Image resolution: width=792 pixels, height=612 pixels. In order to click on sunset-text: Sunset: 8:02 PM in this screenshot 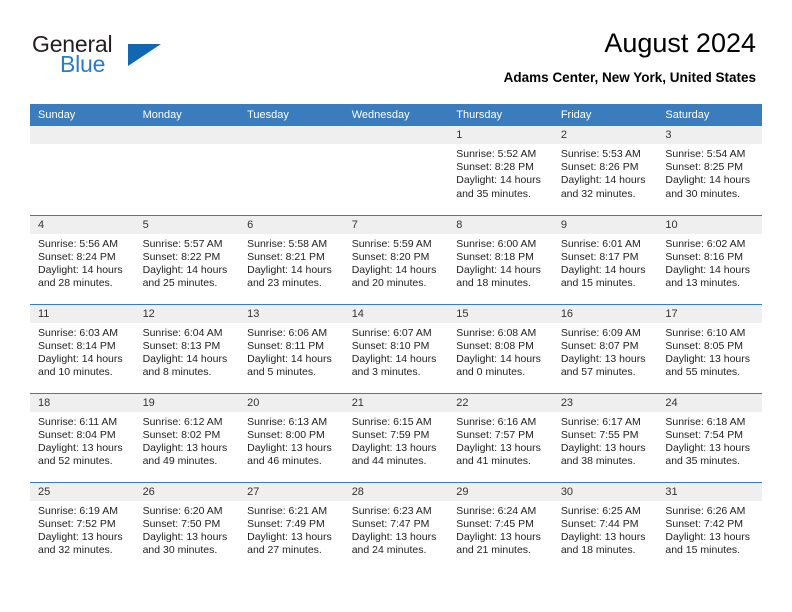, I will do `click(181, 434)`.